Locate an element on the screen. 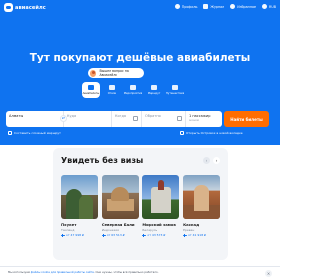 This screenshot has height=280, width=320. from-field: Алматы ⇄ is located at coordinates (36, 119).